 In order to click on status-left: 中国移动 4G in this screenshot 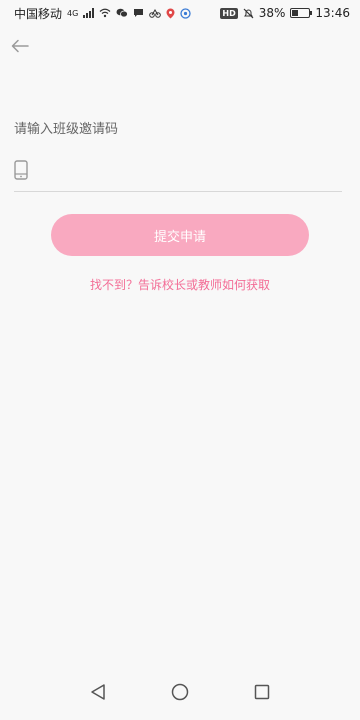, I will do `click(102, 13)`.